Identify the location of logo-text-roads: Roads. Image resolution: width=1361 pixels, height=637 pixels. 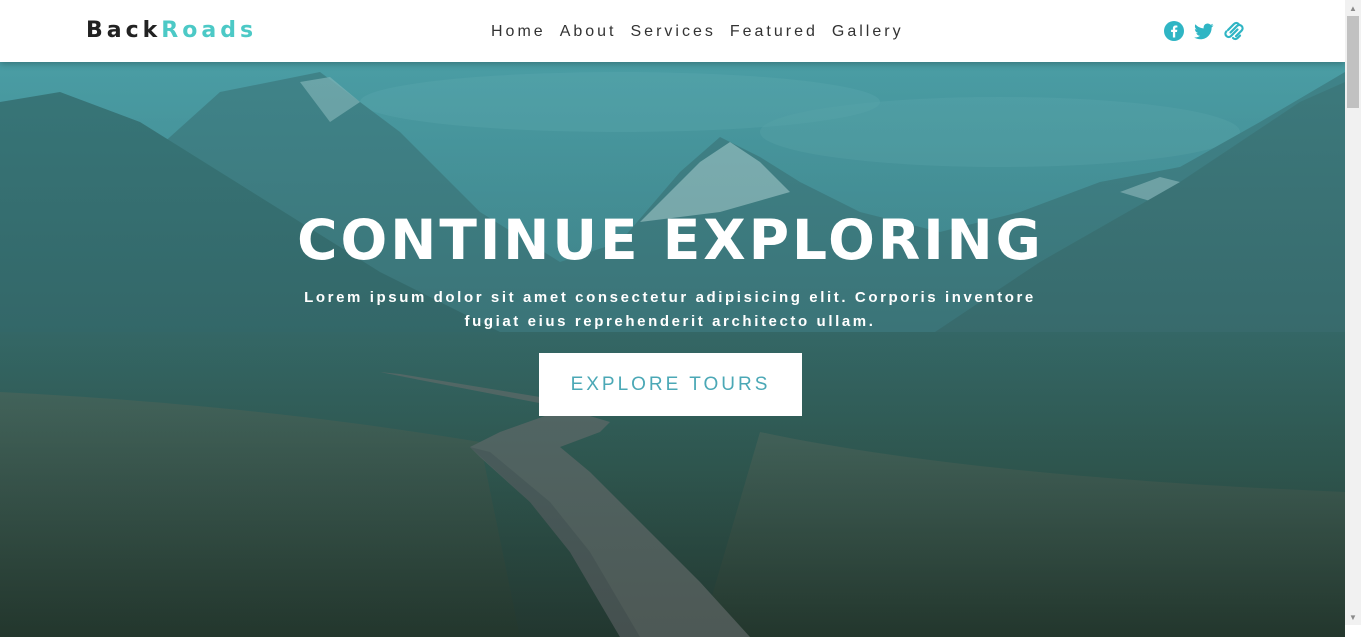
(209, 30).